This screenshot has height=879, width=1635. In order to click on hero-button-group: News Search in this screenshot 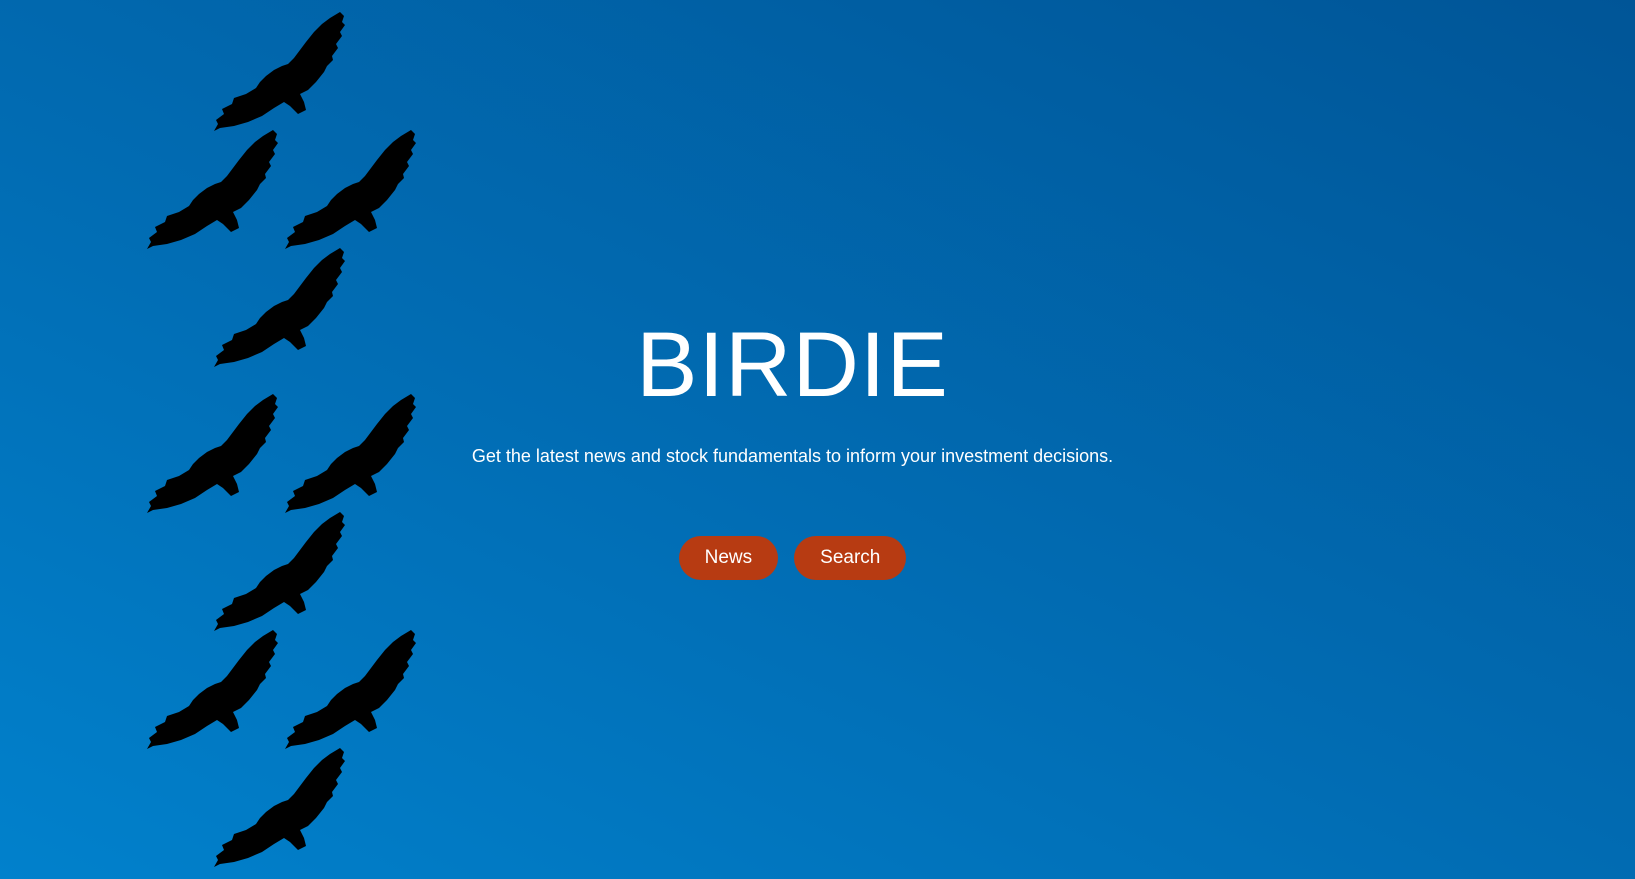, I will do `click(792, 558)`.